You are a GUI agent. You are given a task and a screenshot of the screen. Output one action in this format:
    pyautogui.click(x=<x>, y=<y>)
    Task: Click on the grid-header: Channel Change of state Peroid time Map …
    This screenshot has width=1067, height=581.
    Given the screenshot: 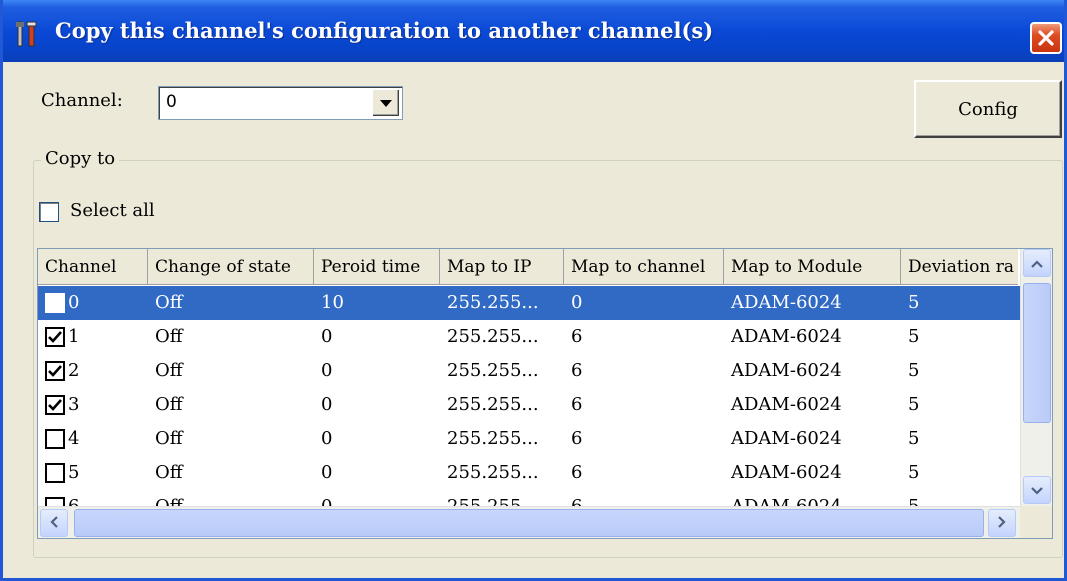 What is the action you would take?
    pyautogui.click(x=528, y=267)
    